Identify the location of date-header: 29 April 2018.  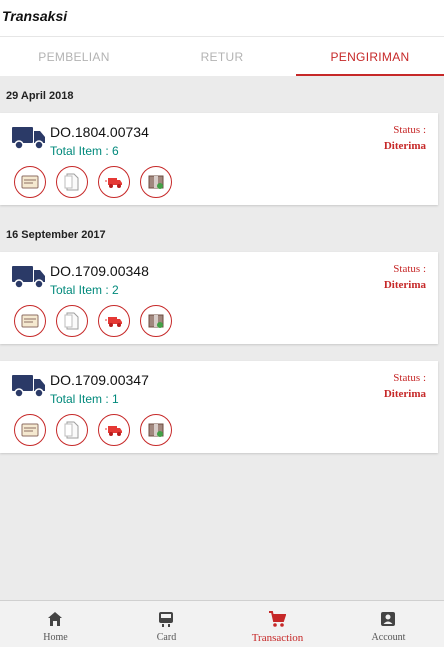
(40, 96).